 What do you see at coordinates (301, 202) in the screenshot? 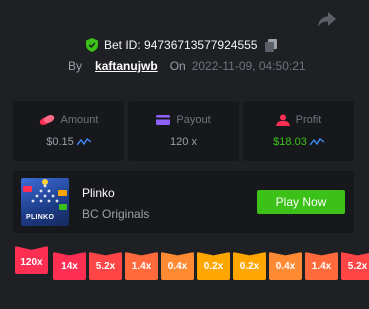
I see `play-now-button: Play Now` at bounding box center [301, 202].